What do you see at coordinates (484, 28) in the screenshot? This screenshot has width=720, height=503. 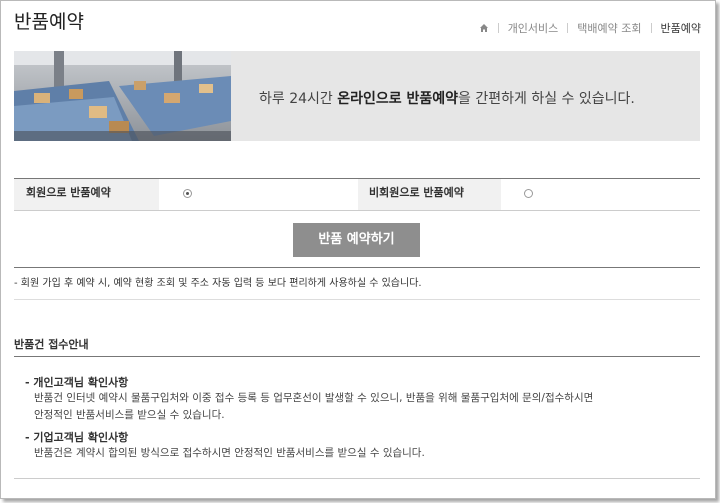 I see `home-icon` at bounding box center [484, 28].